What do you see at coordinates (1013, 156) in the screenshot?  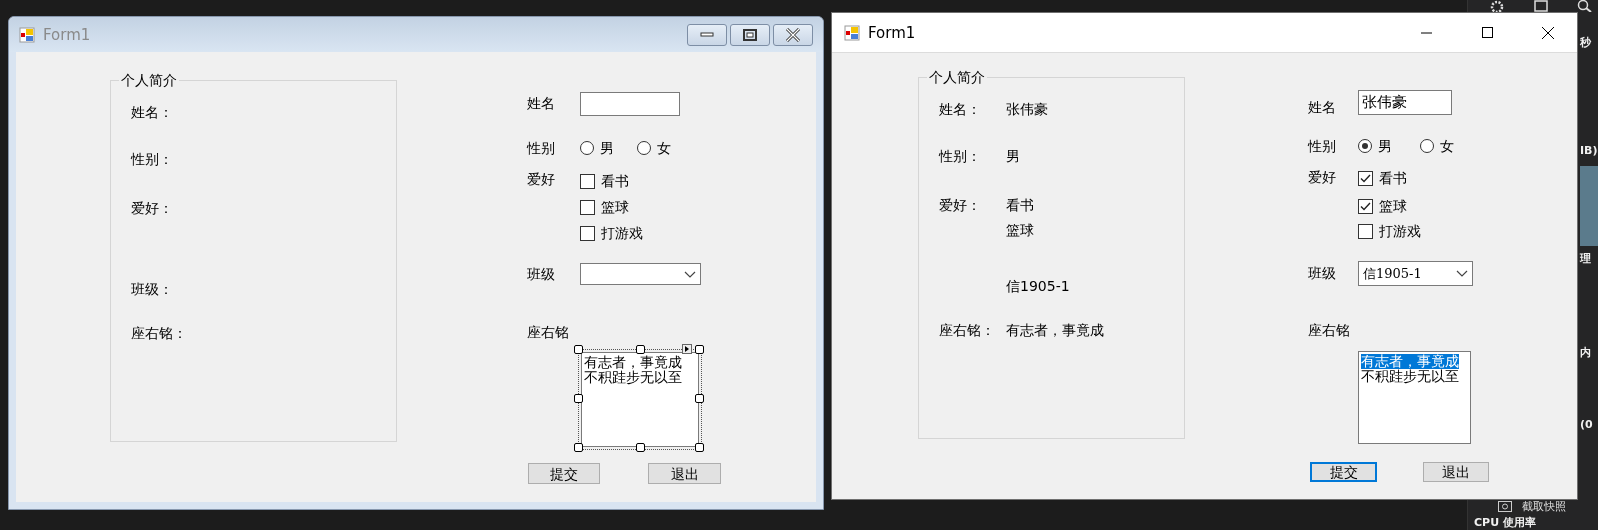 I see `field-value: 男` at bounding box center [1013, 156].